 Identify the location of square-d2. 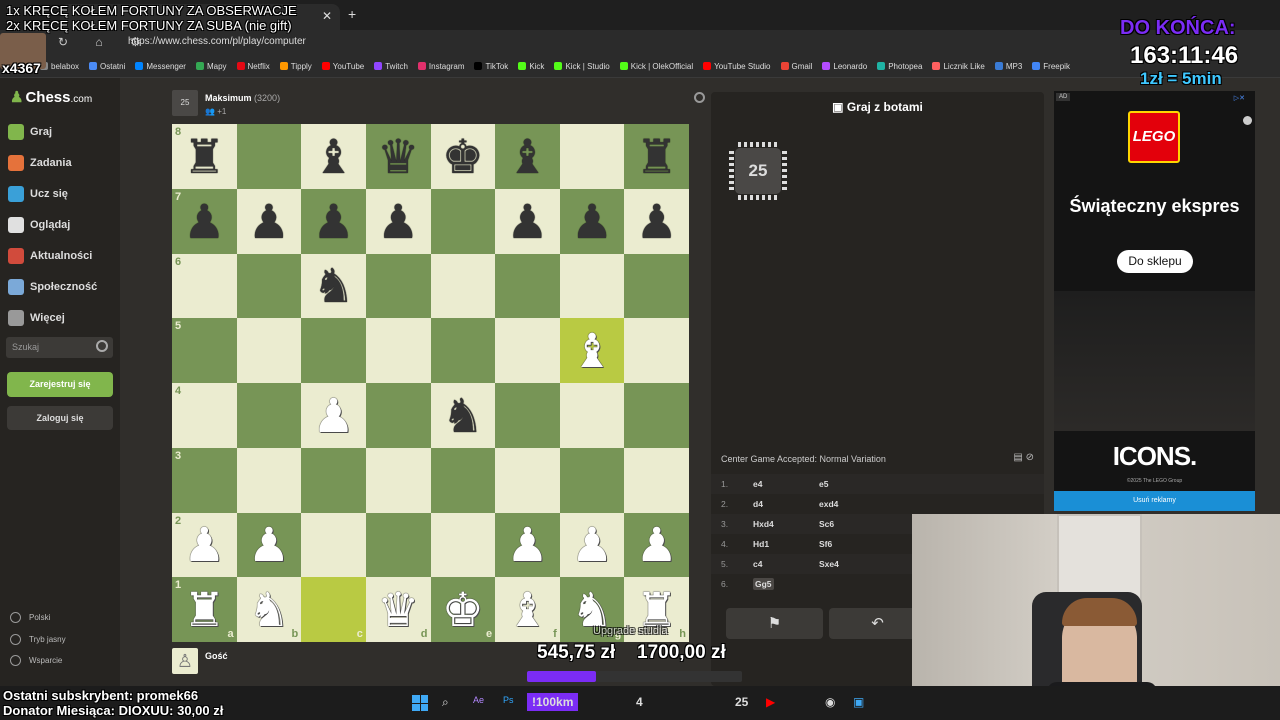
(398, 545).